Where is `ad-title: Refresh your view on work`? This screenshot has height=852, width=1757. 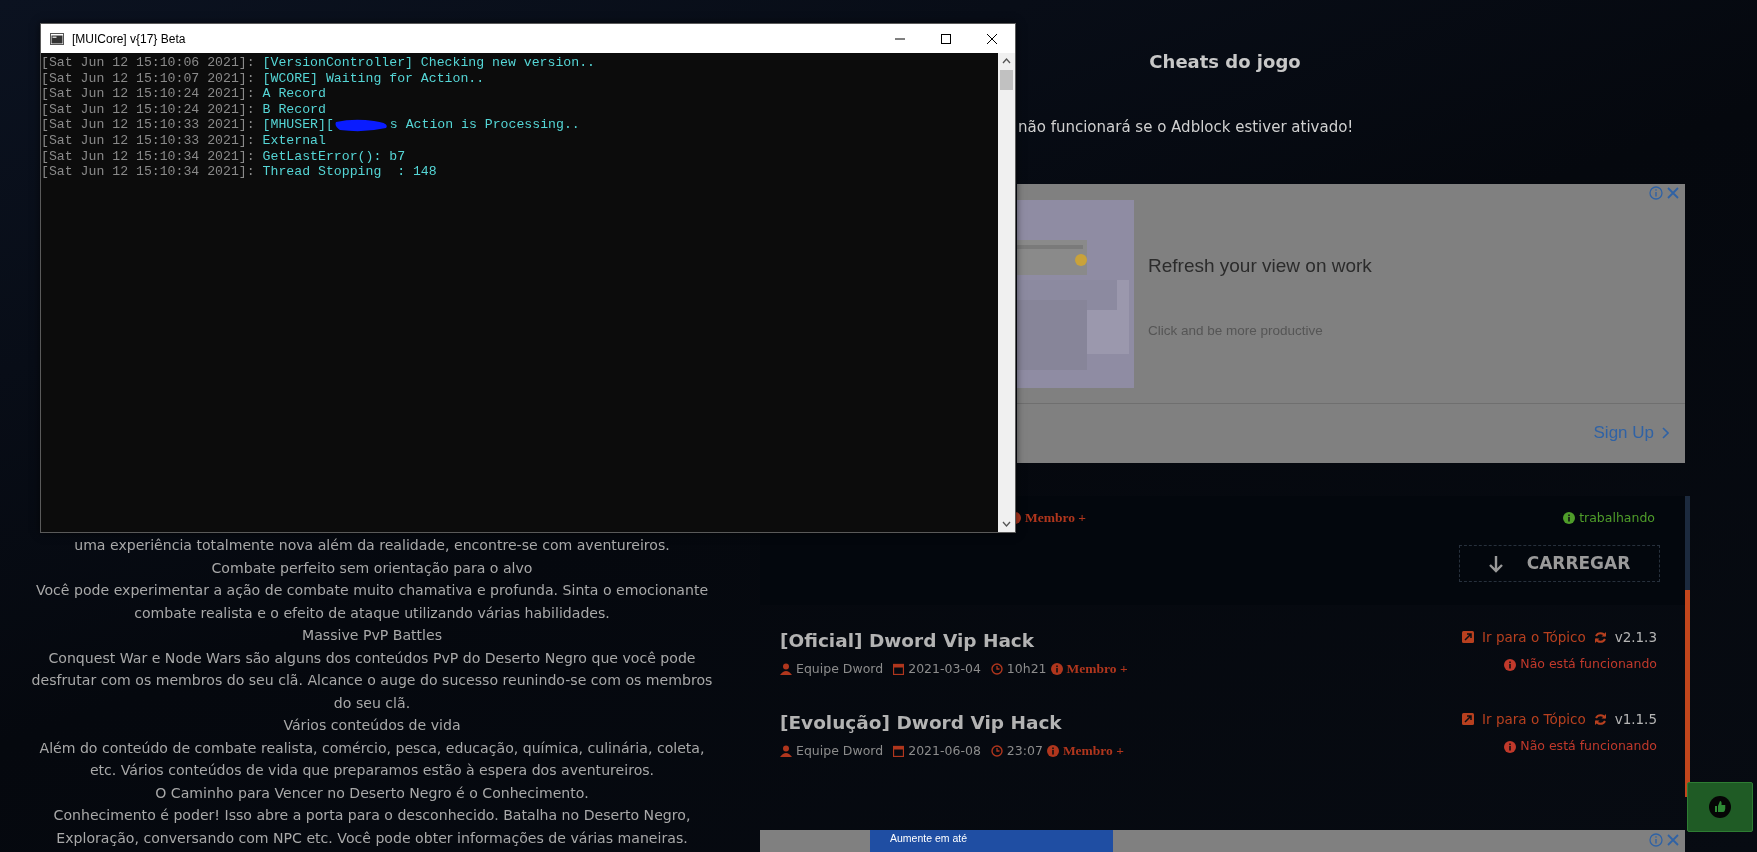
ad-title: Refresh your view on work is located at coordinates (1260, 266).